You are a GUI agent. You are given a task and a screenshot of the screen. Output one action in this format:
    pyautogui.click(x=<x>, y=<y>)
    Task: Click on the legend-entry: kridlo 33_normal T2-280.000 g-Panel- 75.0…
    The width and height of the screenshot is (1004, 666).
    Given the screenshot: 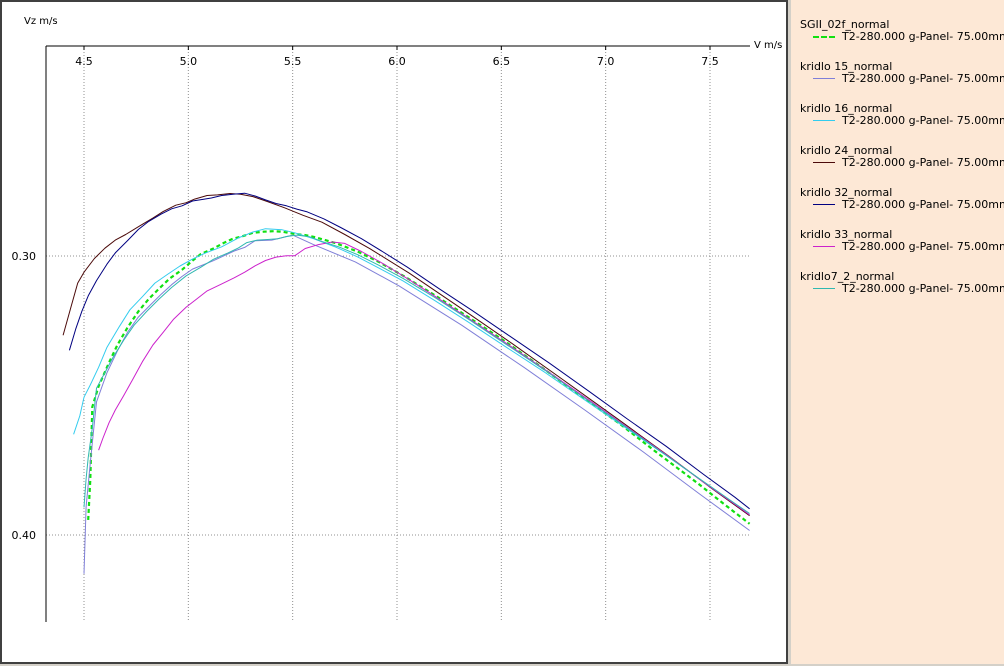 What is the action you would take?
    pyautogui.click(x=897, y=245)
    